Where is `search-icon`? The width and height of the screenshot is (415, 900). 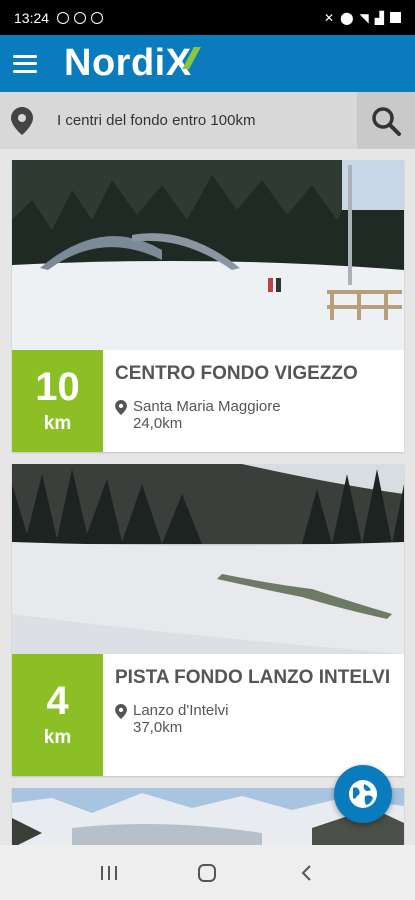 search-icon is located at coordinates (386, 121).